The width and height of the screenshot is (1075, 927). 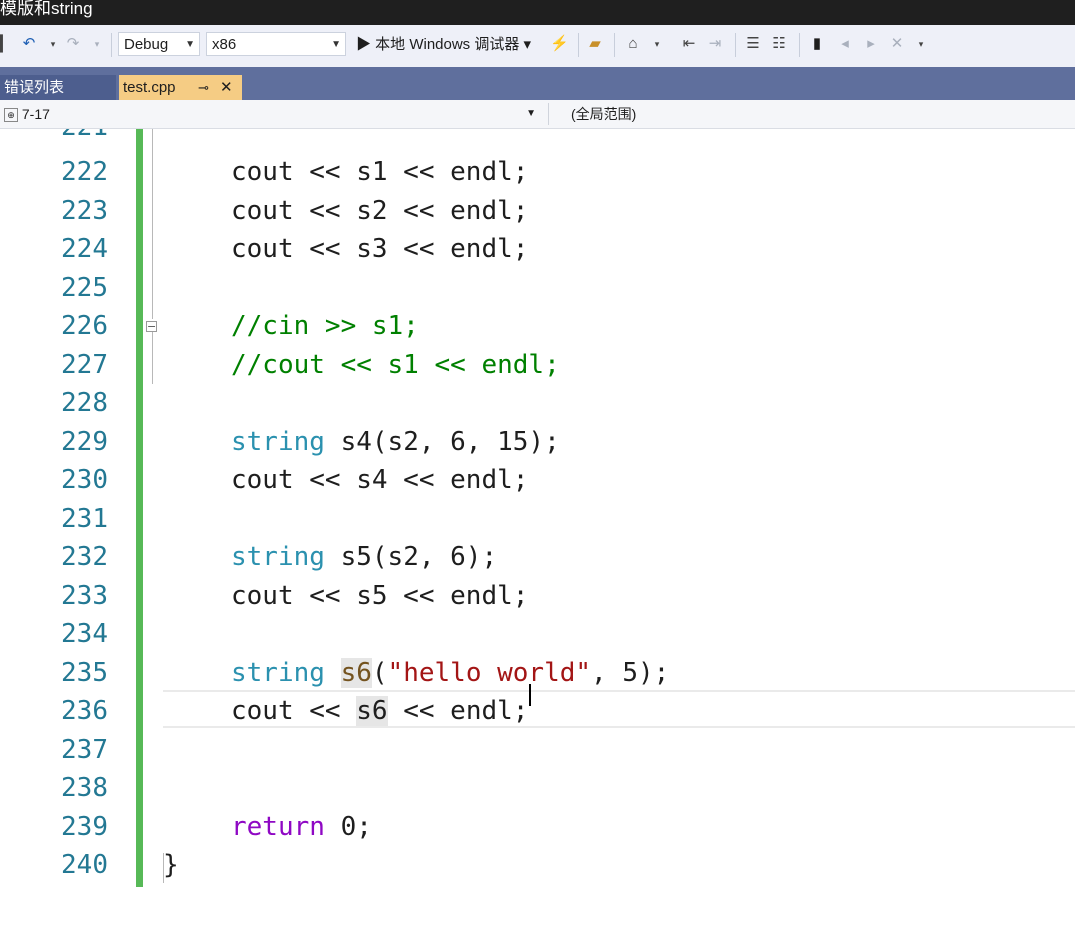 I want to click on folder-search-icon: ▰, so click(x=595, y=44).